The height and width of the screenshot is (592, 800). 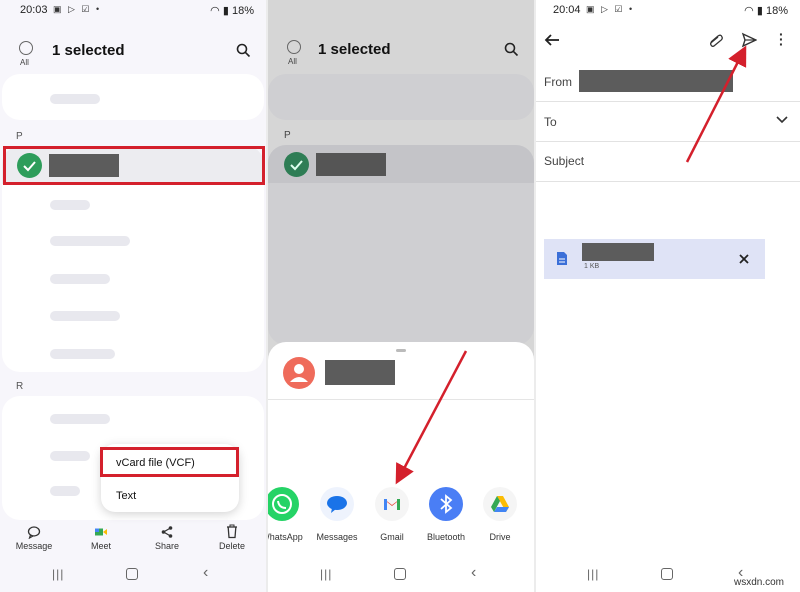 What do you see at coordinates (232, 546) in the screenshot?
I see `delete-action-label: Delete` at bounding box center [232, 546].